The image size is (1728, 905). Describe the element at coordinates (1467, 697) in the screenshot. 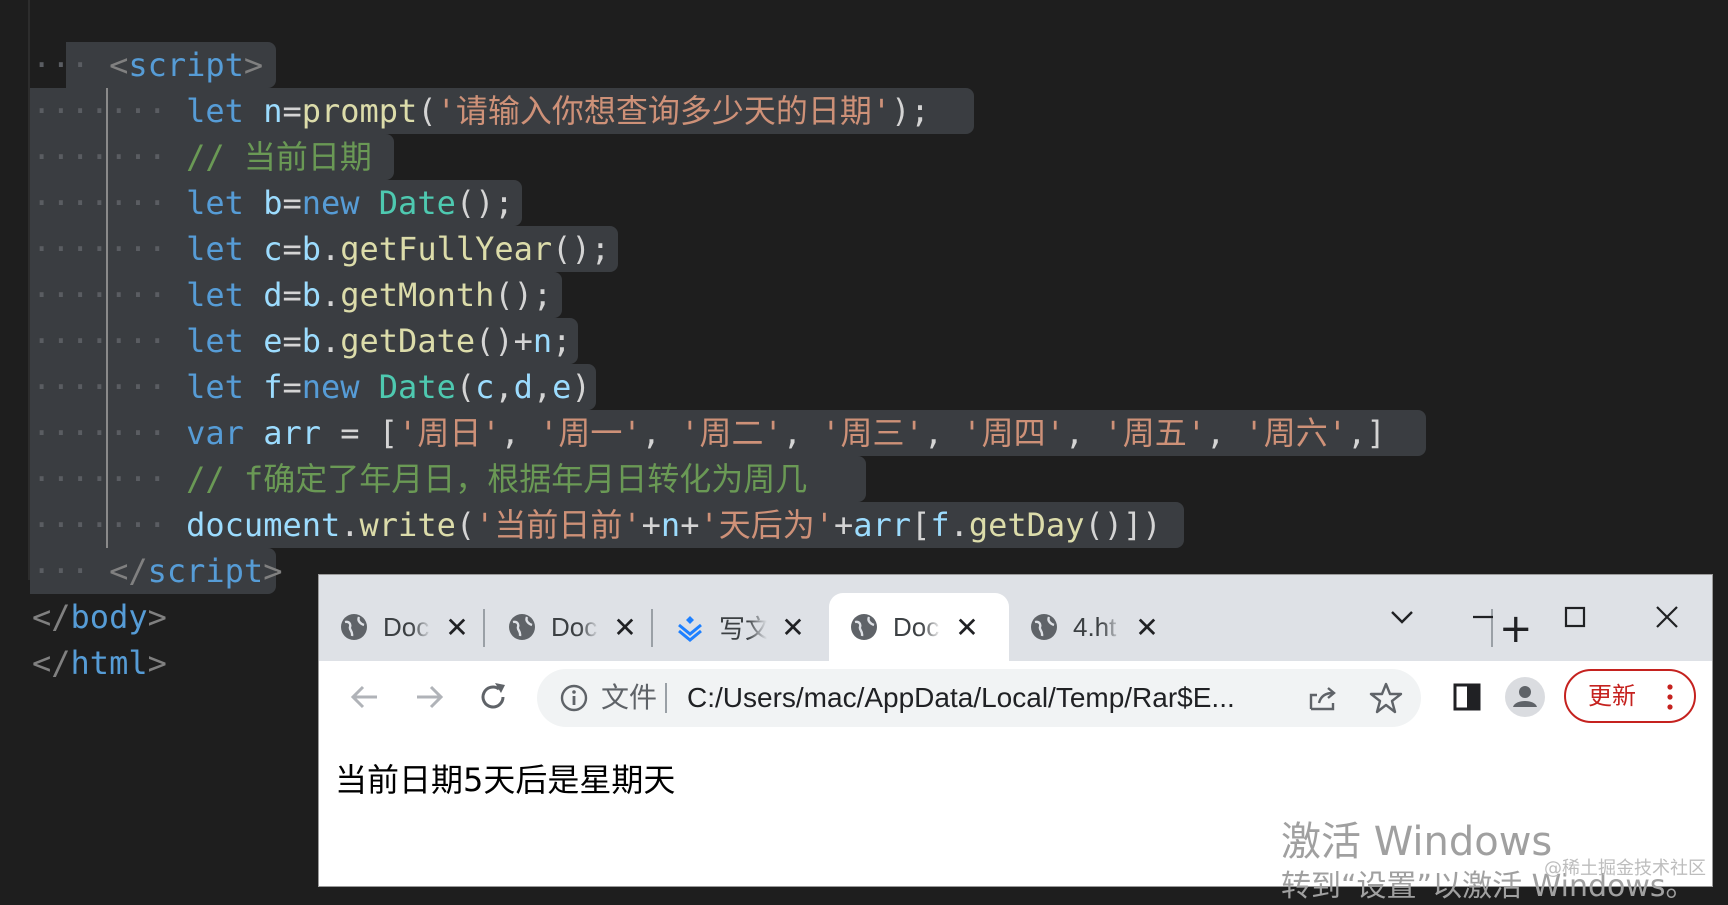

I see `side-panel-icon` at that location.